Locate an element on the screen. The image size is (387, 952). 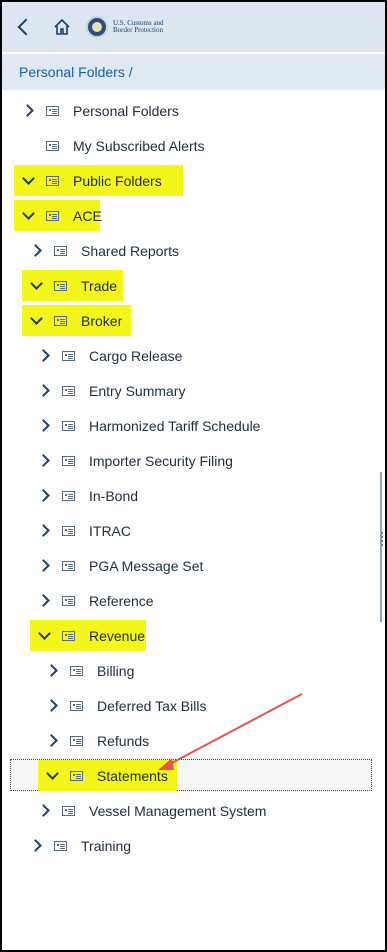
tree-row: Shared Reports is located at coordinates (193, 250).